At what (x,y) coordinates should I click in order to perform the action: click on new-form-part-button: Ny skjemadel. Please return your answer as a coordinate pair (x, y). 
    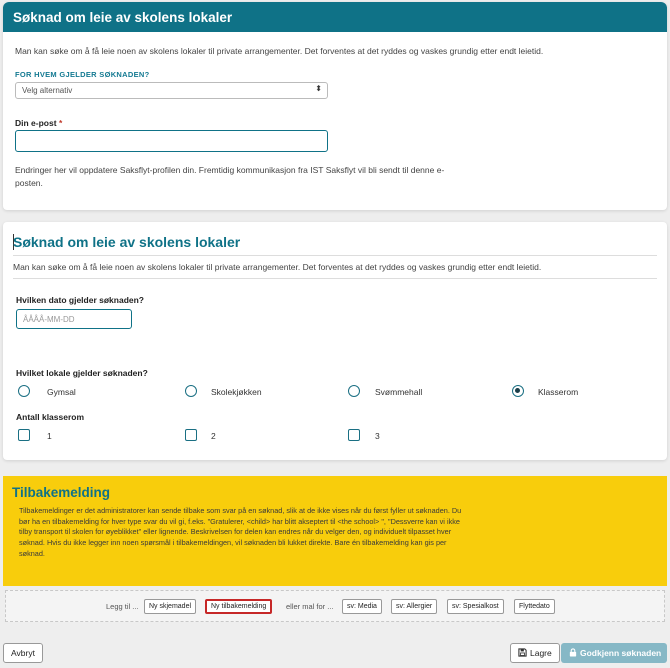
    Looking at the image, I should click on (170, 606).